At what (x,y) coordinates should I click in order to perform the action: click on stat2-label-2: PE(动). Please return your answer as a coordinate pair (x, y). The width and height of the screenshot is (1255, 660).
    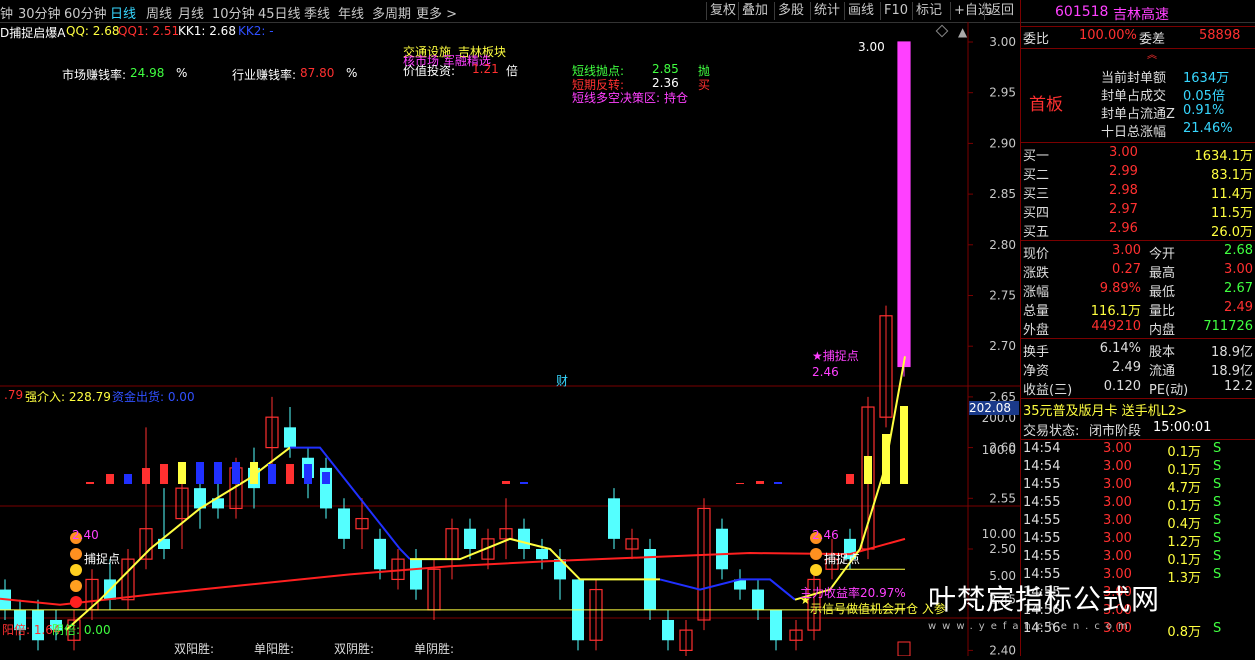
    Looking at the image, I should click on (1169, 390).